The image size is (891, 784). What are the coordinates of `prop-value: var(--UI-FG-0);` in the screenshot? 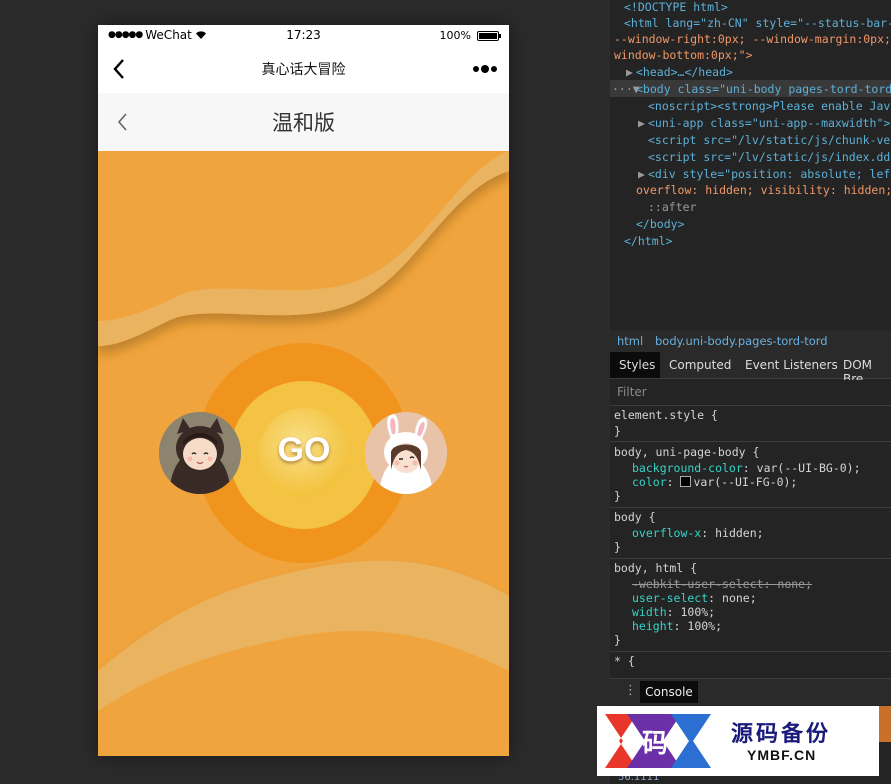 It's located at (745, 482).